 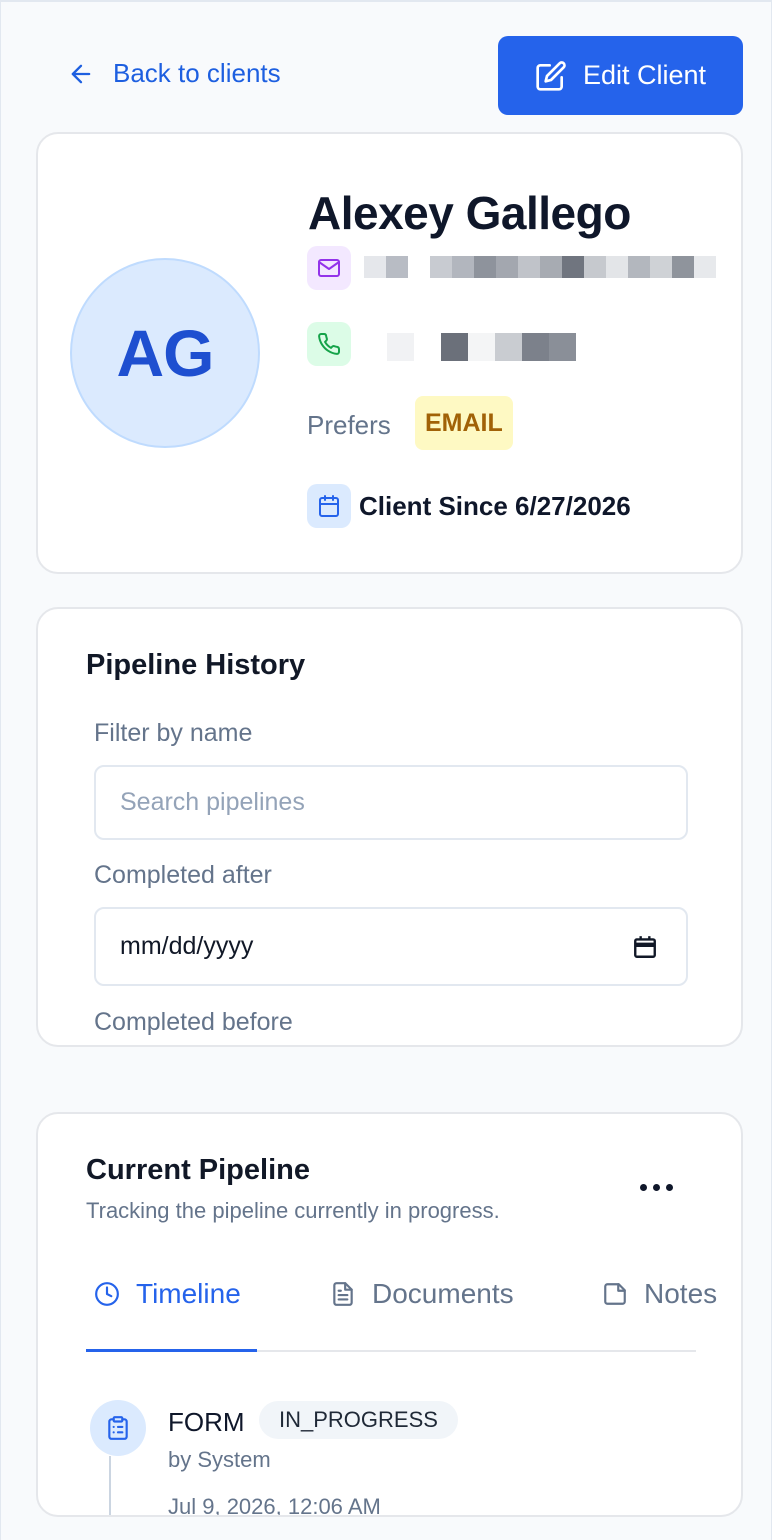 What do you see at coordinates (551, 75) in the screenshot?
I see `edit-icon` at bounding box center [551, 75].